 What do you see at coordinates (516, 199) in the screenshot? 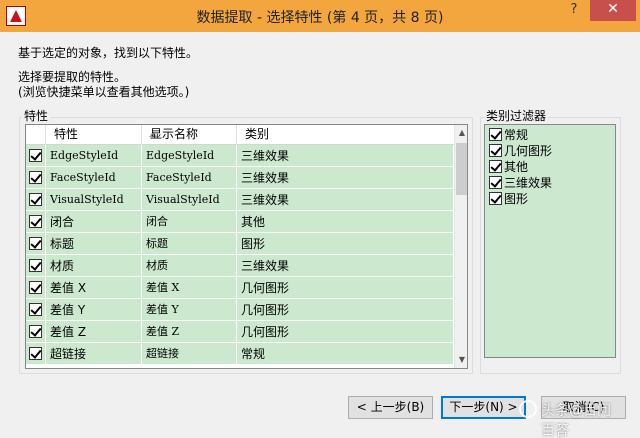
I see `filter-item-label: 图形` at bounding box center [516, 199].